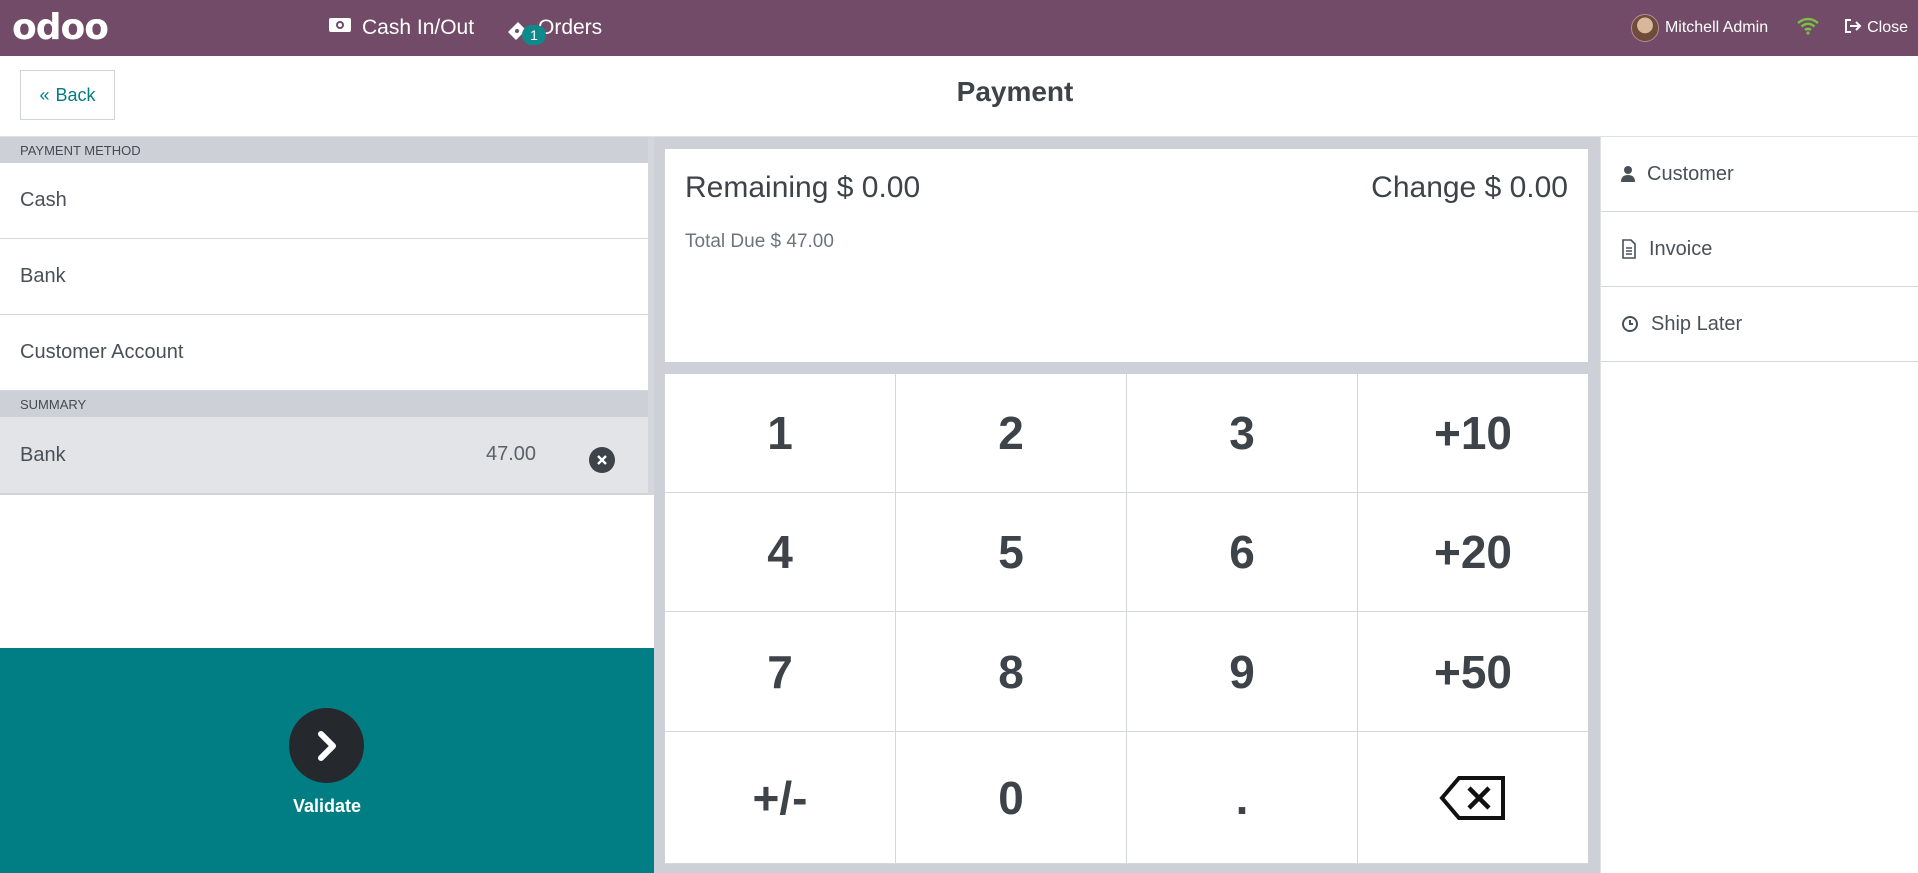  Describe the element at coordinates (324, 353) in the screenshot. I see `payment-method-customer-account: Customer Account` at that location.